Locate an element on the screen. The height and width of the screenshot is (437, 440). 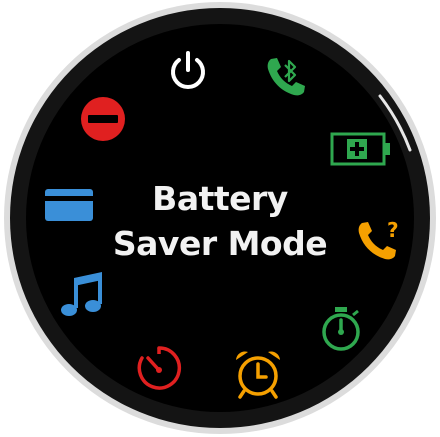
page-title: Battery Saver Mode is located at coordinates (220, 221).